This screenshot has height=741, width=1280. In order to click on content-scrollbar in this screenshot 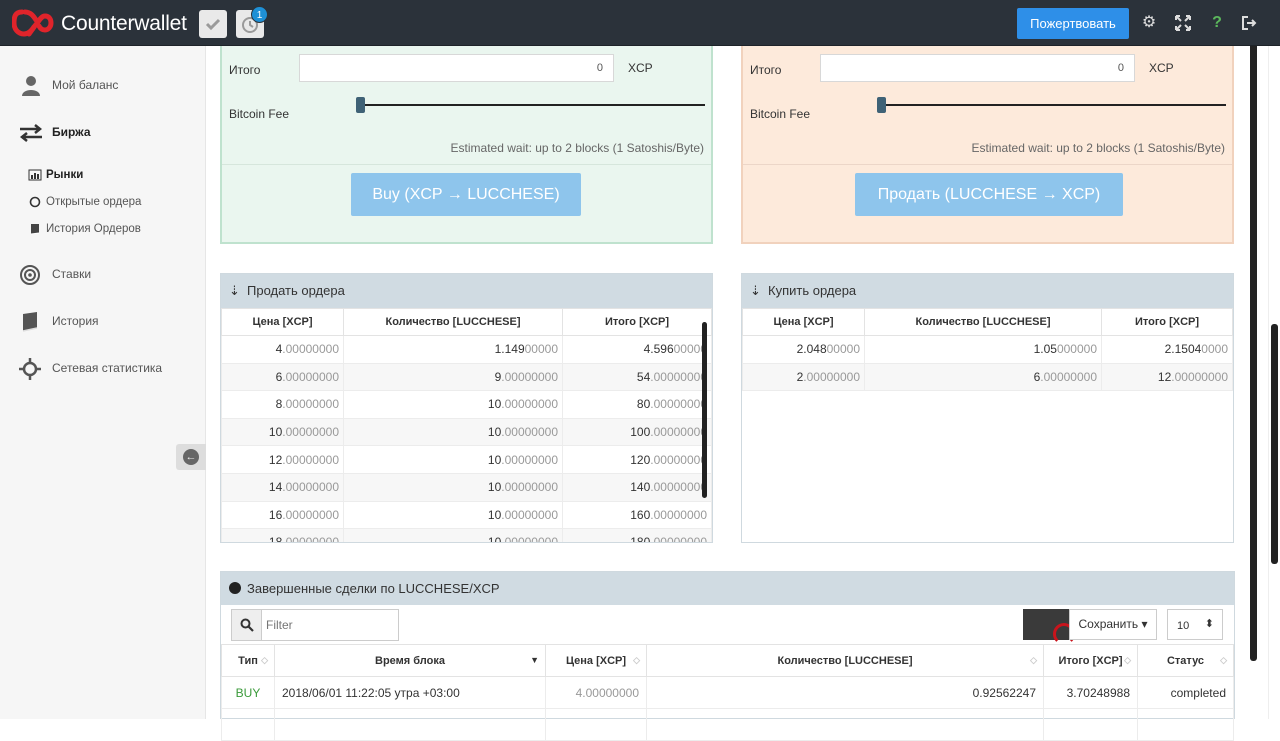, I will do `click(1254, 382)`.